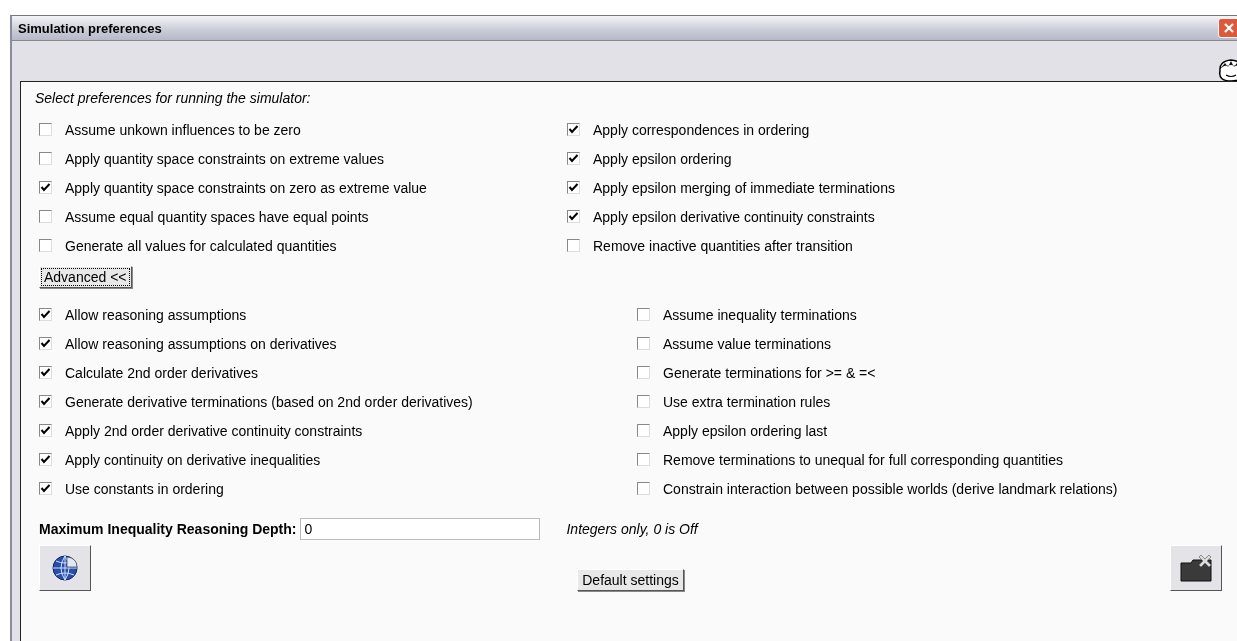  What do you see at coordinates (334, 314) in the screenshot?
I see `checkbox-option: Allow reasoning assumptions` at bounding box center [334, 314].